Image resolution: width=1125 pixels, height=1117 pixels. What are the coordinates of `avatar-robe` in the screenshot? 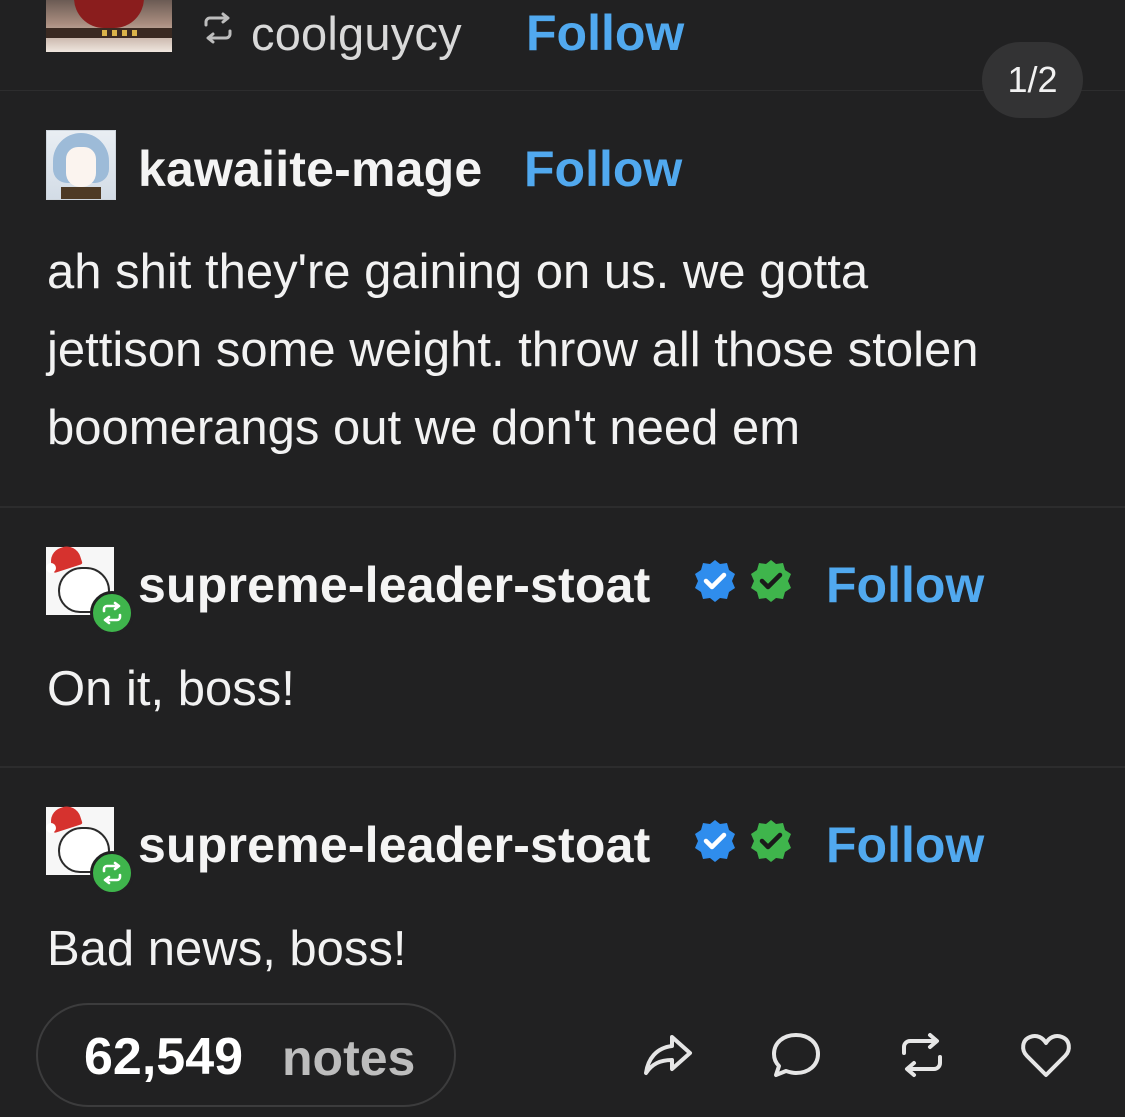 It's located at (81, 193).